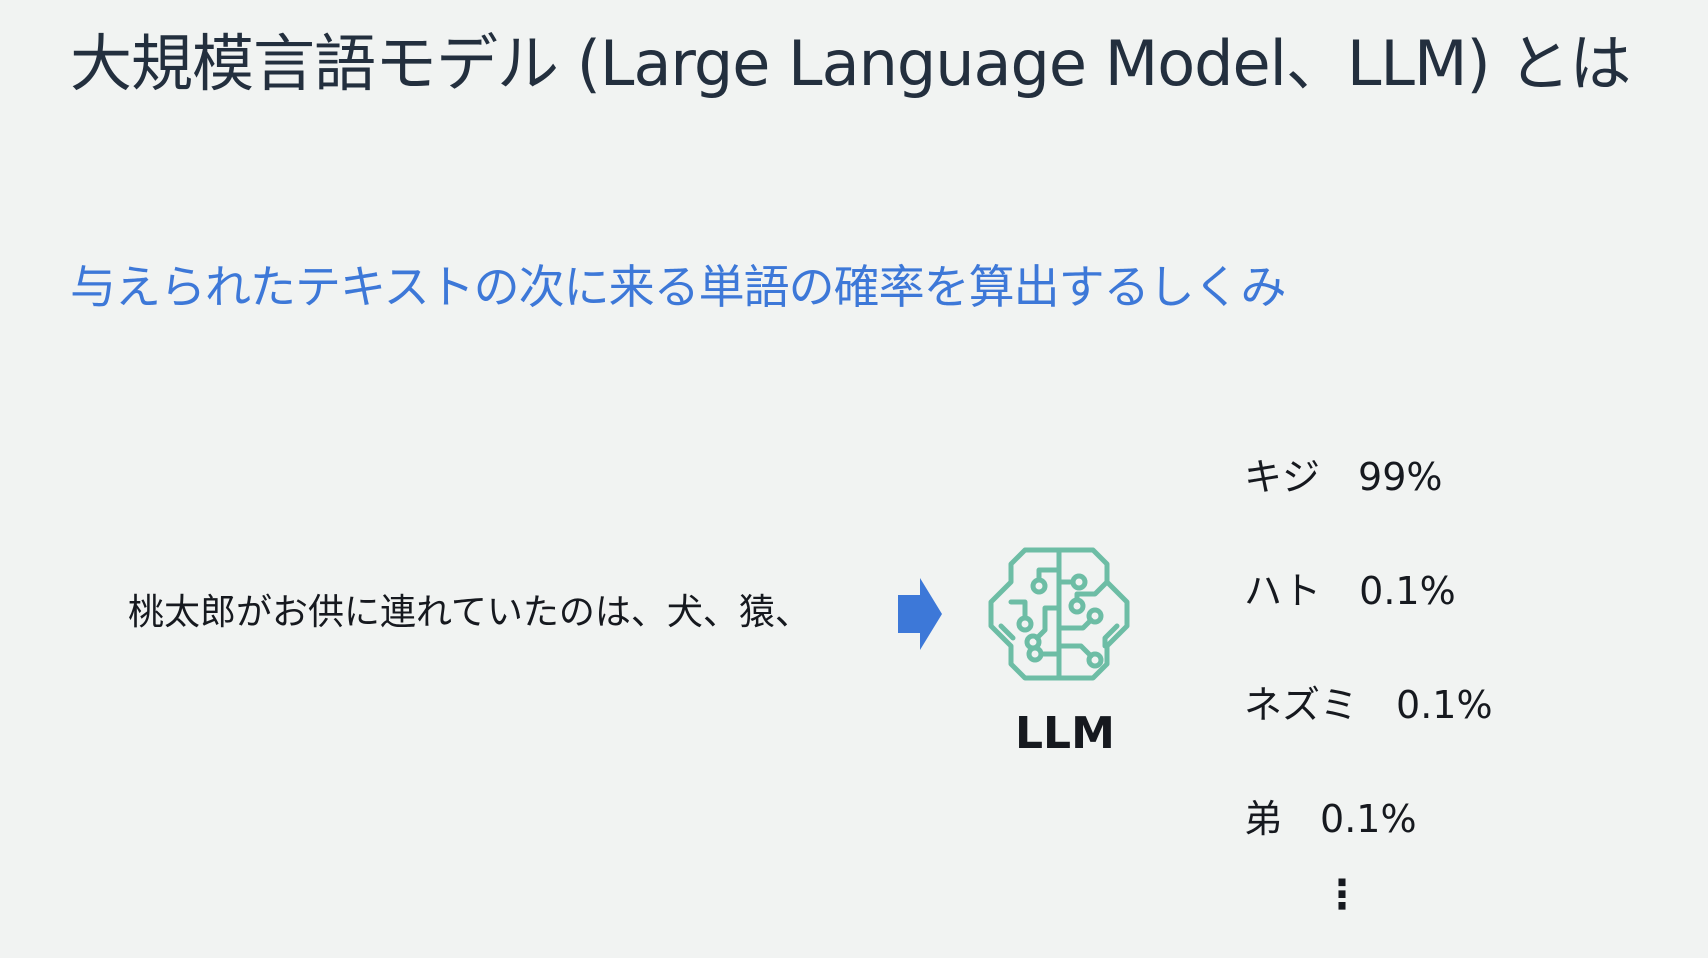 This screenshot has width=1708, height=958. Describe the element at coordinates (1444, 509) in the screenshot. I see `prediction-item: キジ 99%` at that location.